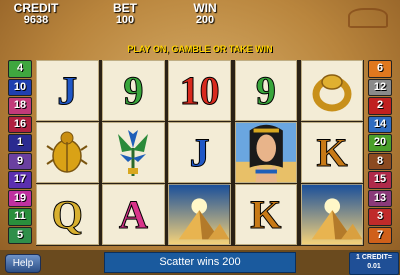 The image size is (400, 275). I want to click on line-button-10: 10, so click(20, 87).